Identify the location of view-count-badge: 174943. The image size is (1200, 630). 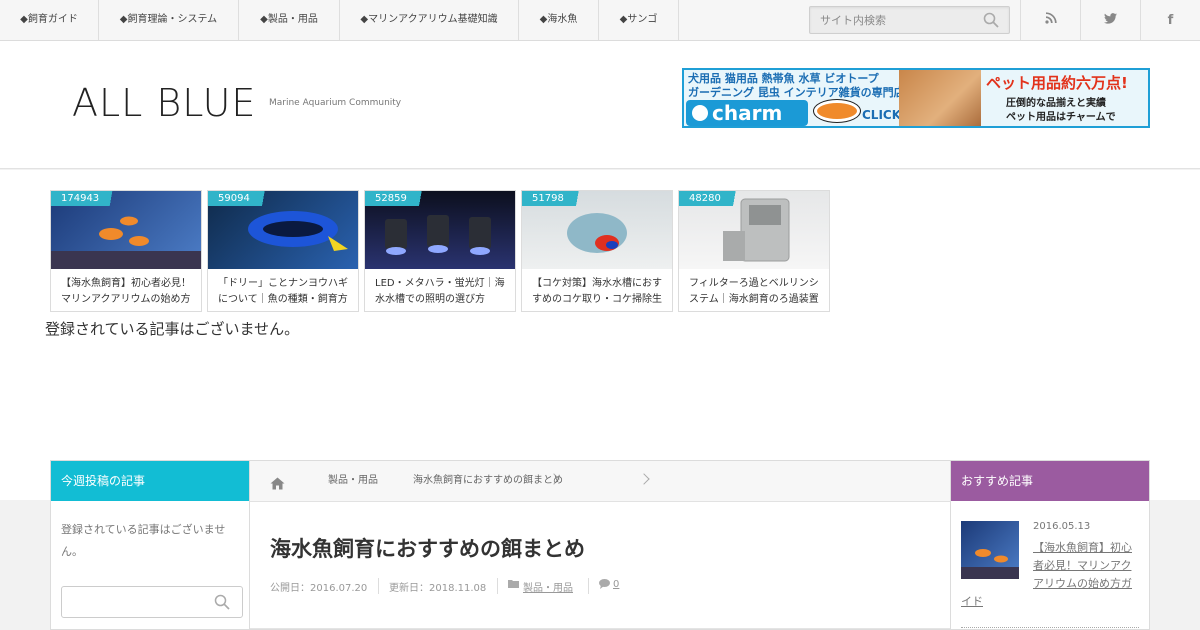
(89, 198).